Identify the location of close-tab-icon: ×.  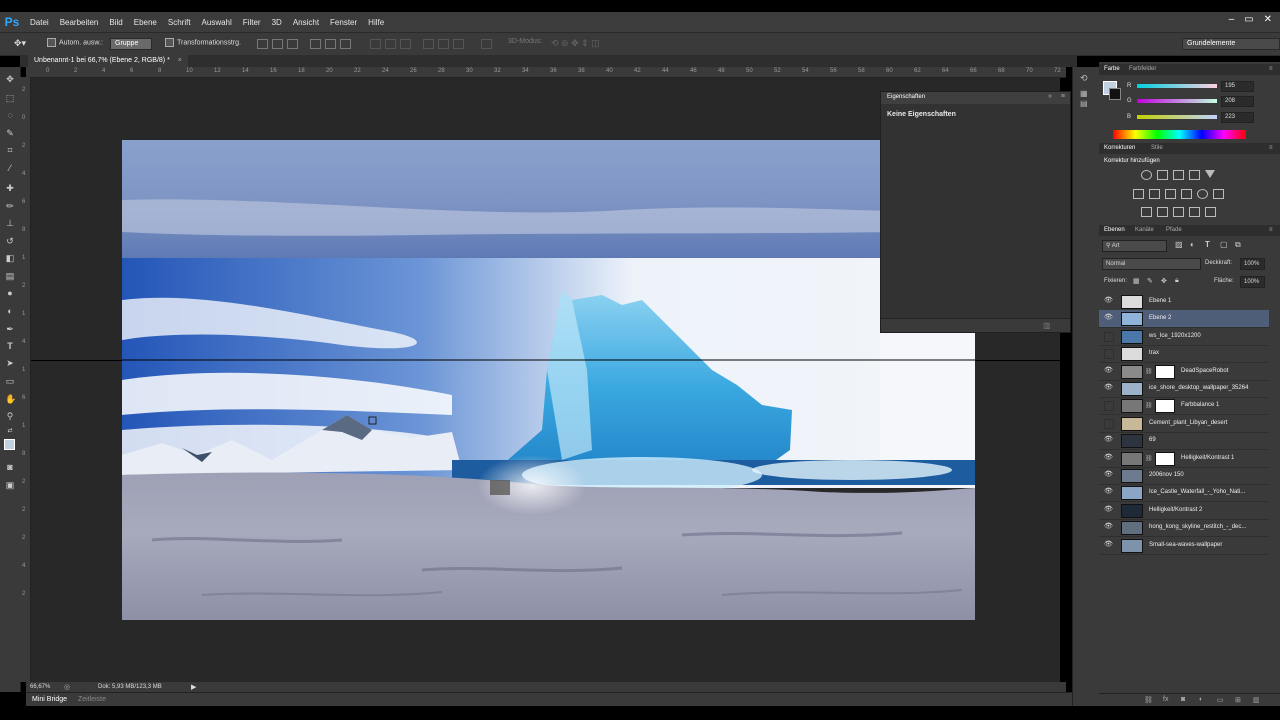
(180, 60).